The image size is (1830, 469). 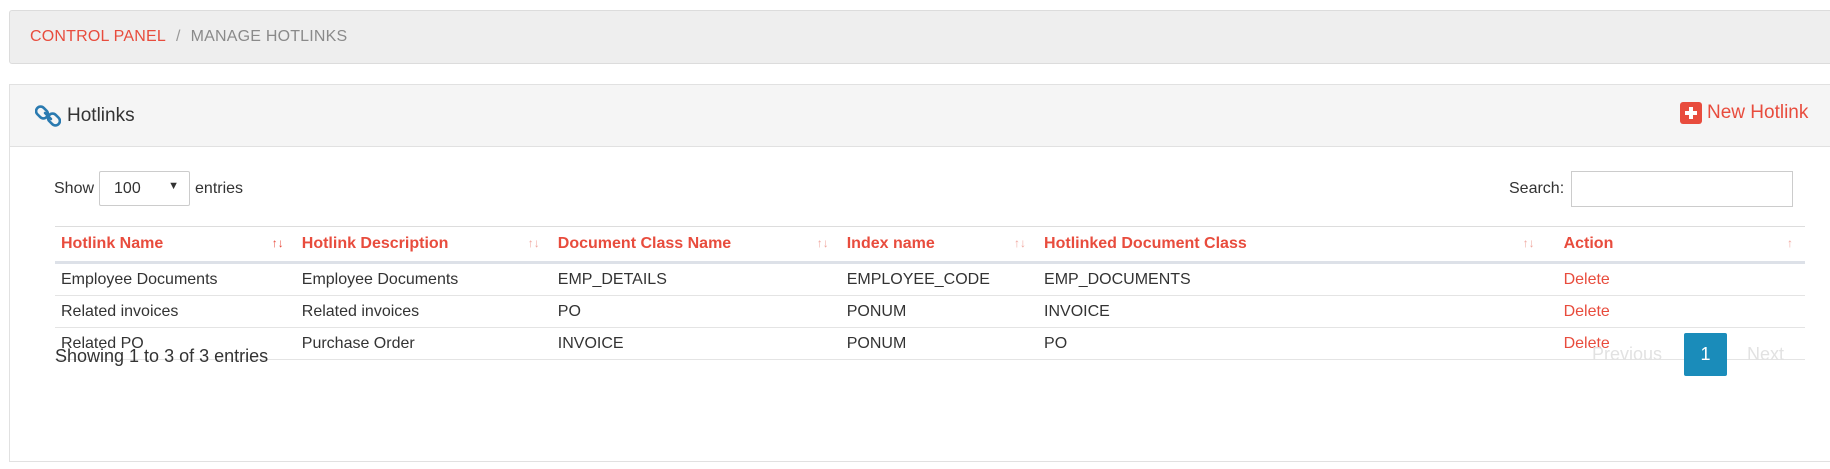 What do you see at coordinates (696, 245) in the screenshot?
I see `column-header-document-class-name: Document Class Name ↑↓` at bounding box center [696, 245].